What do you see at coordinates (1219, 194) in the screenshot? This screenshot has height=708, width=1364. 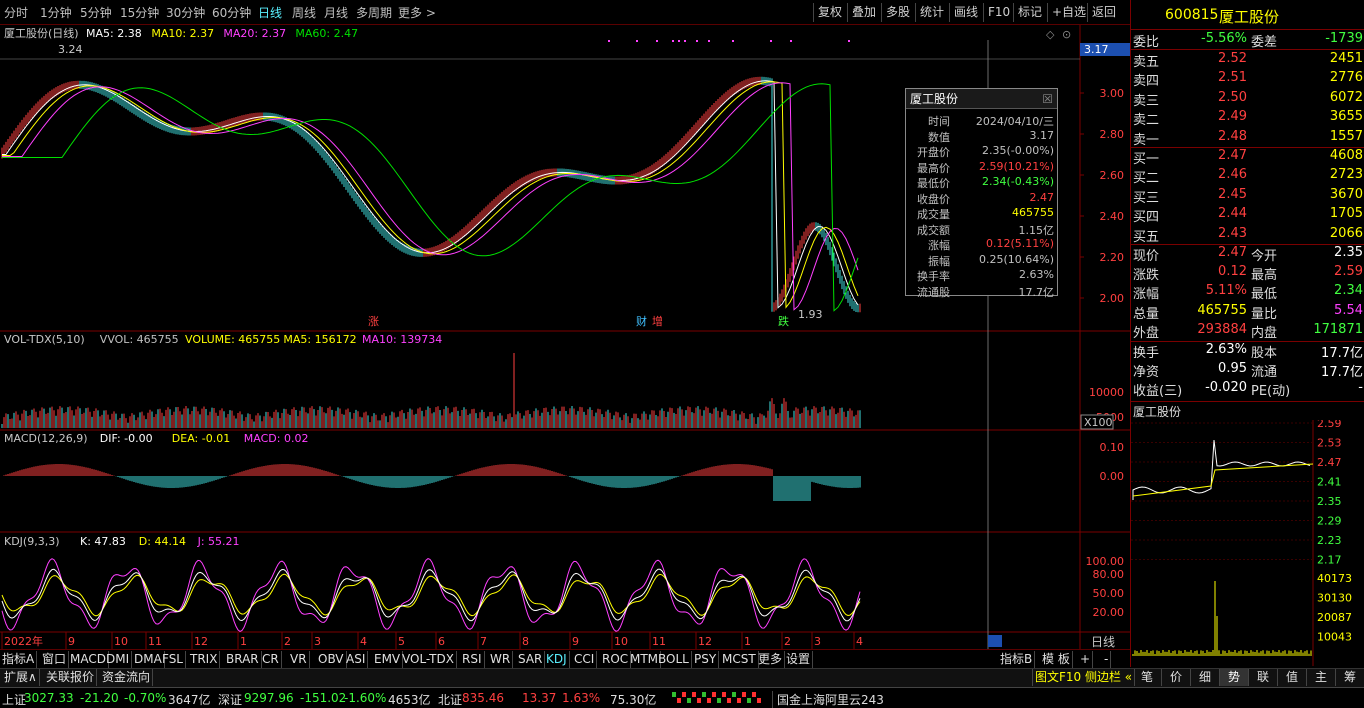 I see `bid-price: 2.45` at bounding box center [1219, 194].